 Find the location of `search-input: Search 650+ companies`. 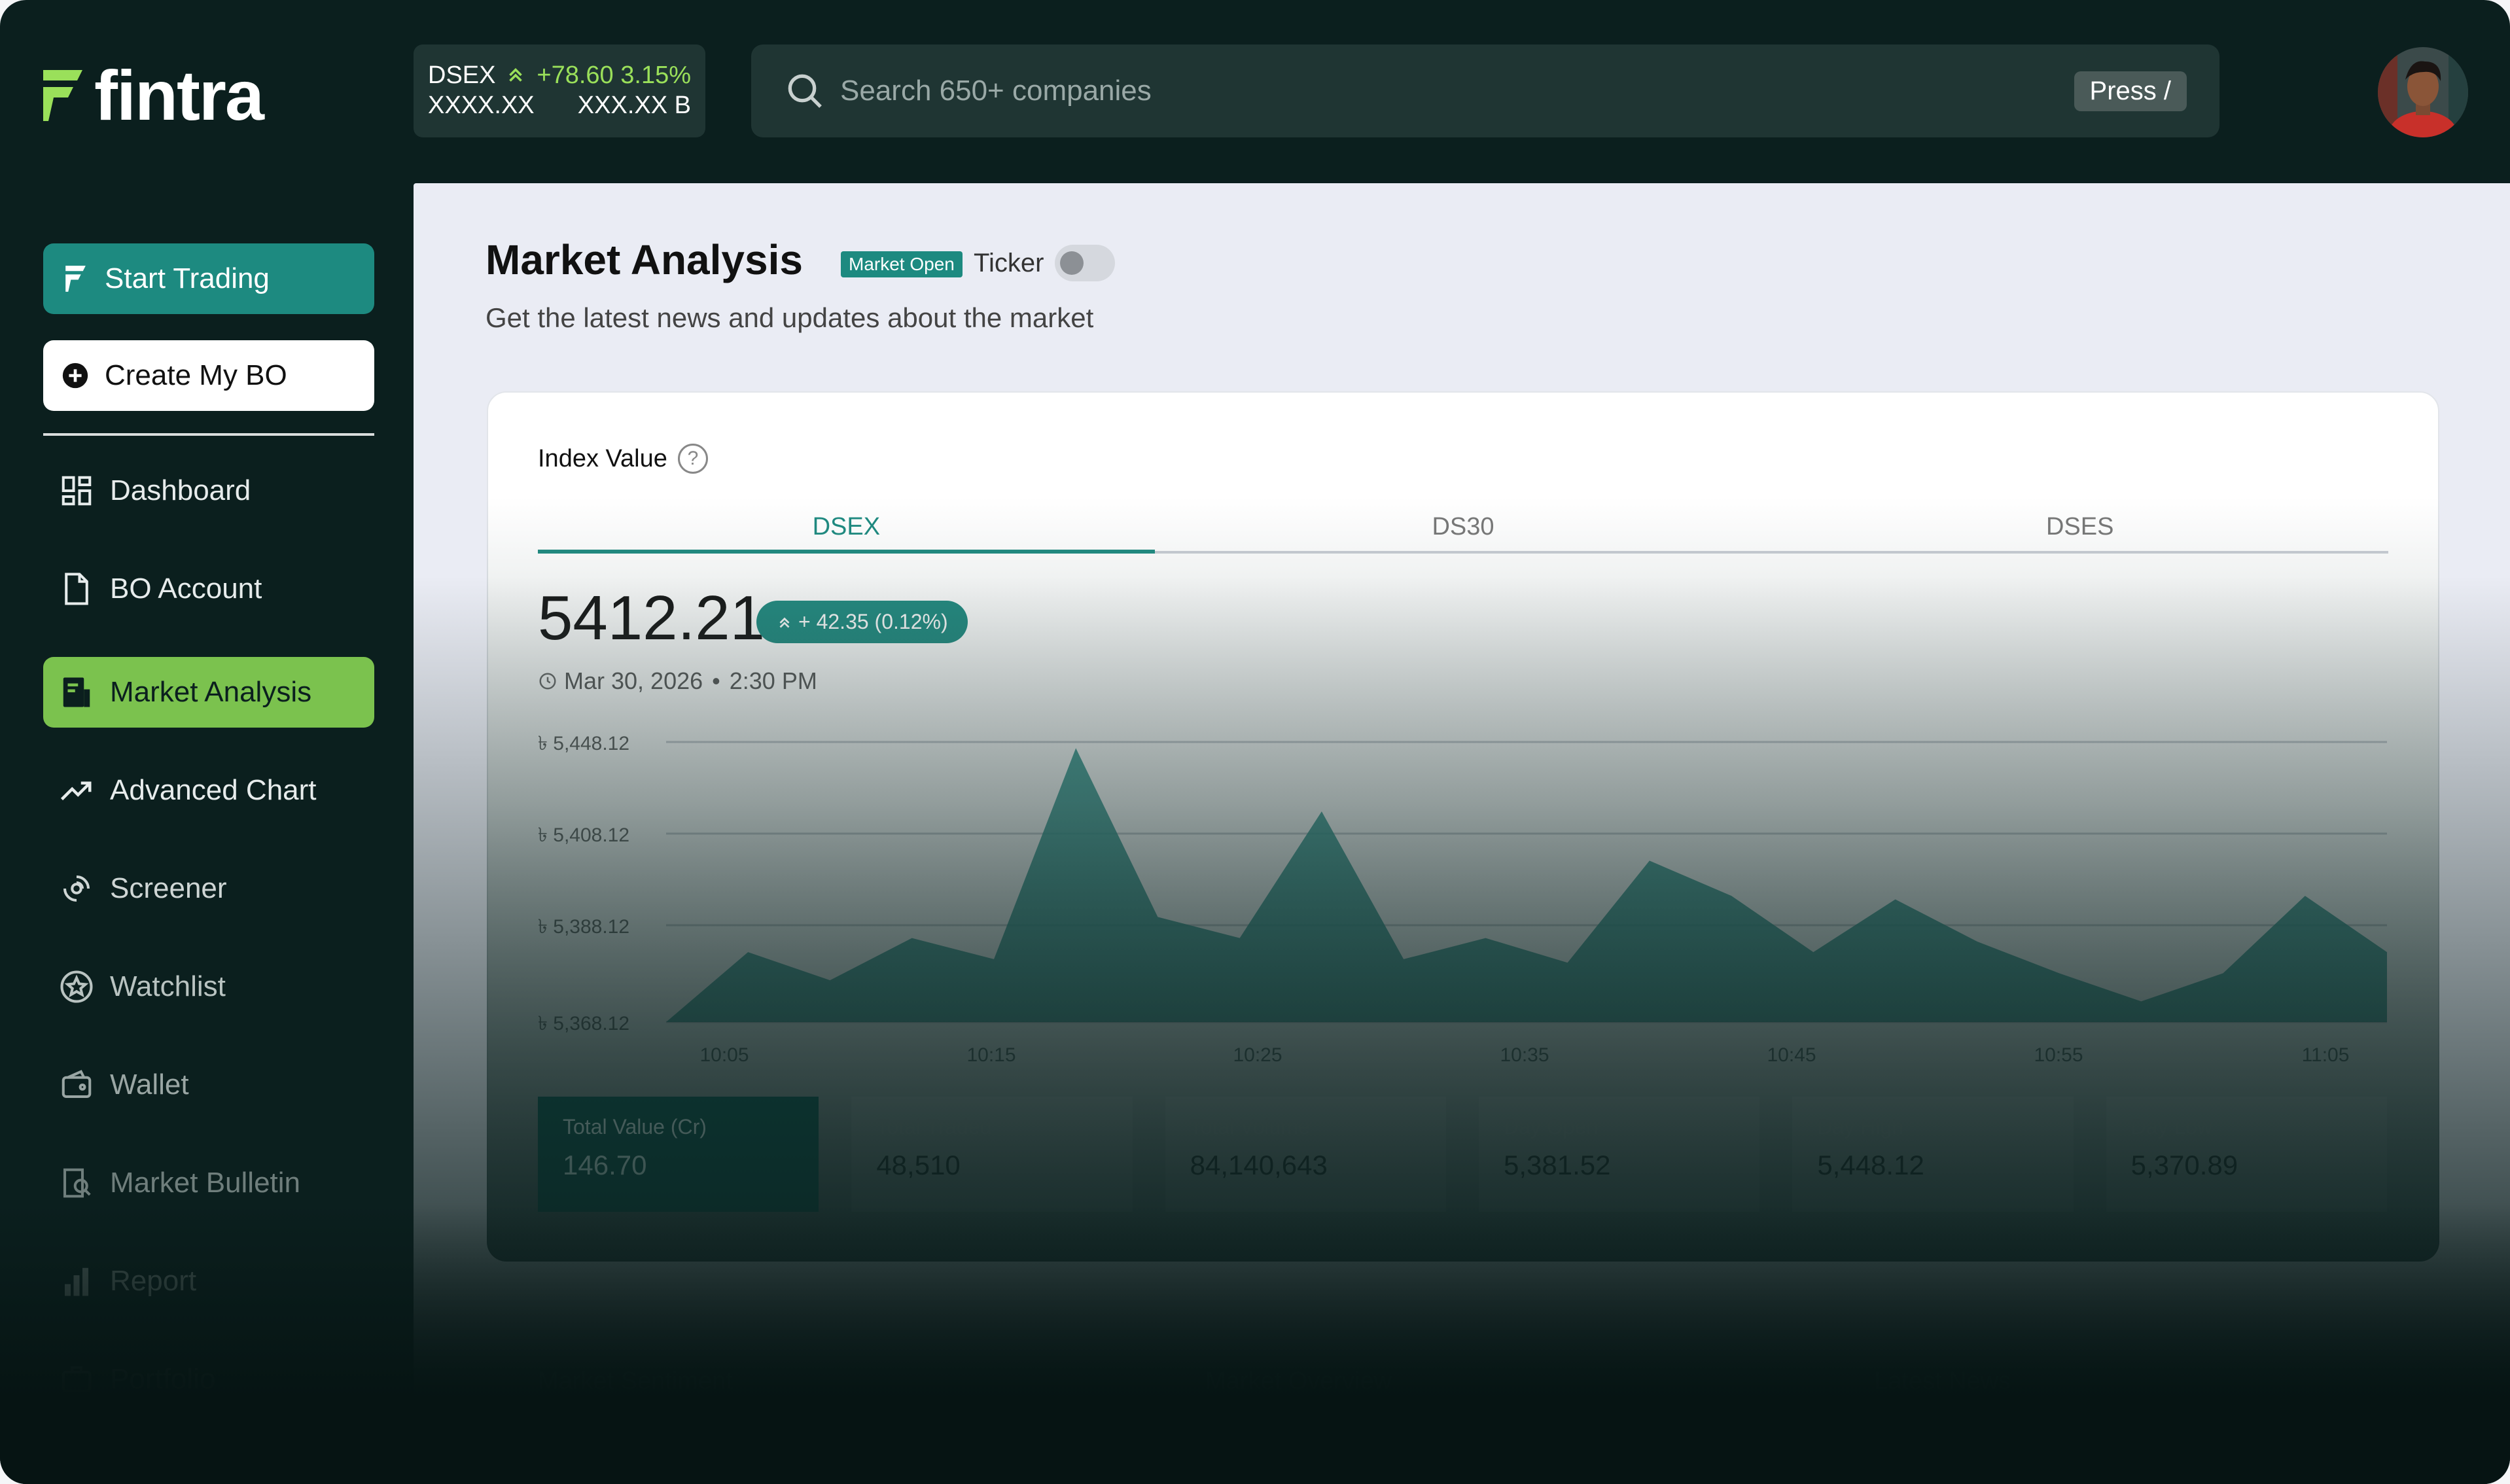

search-input: Search 650+ companies is located at coordinates (1457, 91).